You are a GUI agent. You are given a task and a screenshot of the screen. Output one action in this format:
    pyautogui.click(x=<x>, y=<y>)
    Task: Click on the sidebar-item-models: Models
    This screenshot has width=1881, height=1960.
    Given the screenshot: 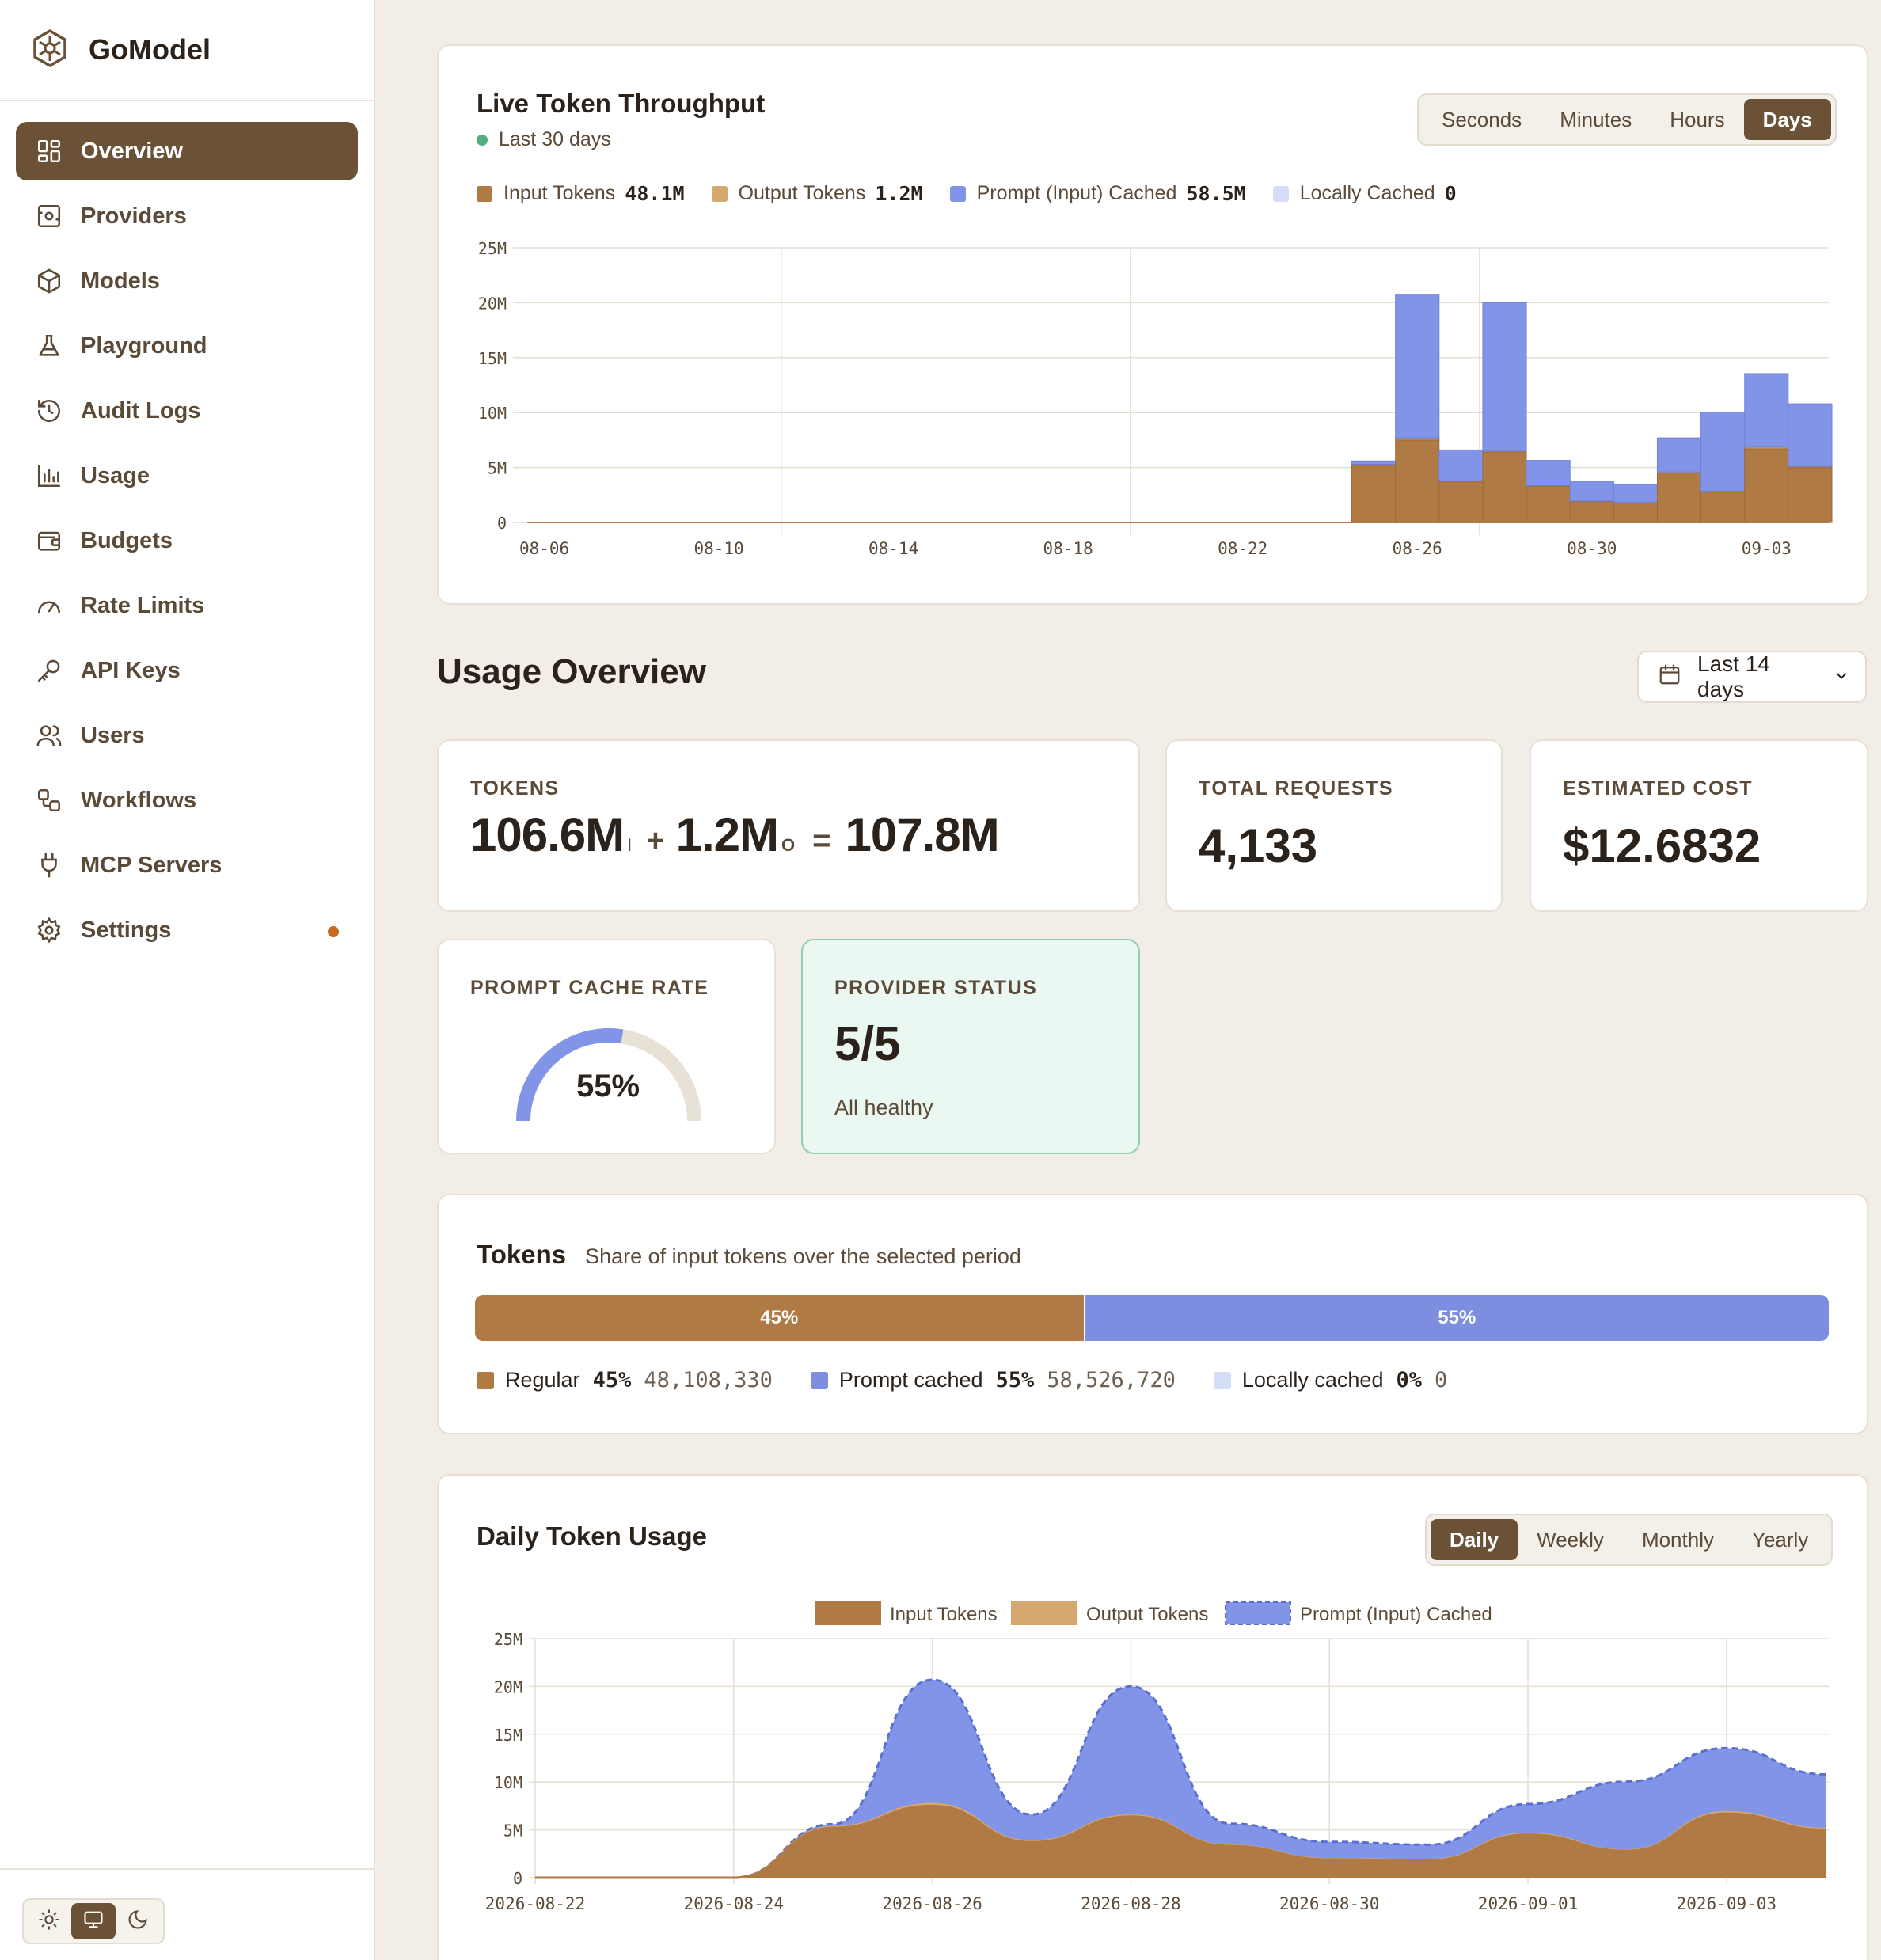 What is the action you would take?
    pyautogui.click(x=187, y=281)
    